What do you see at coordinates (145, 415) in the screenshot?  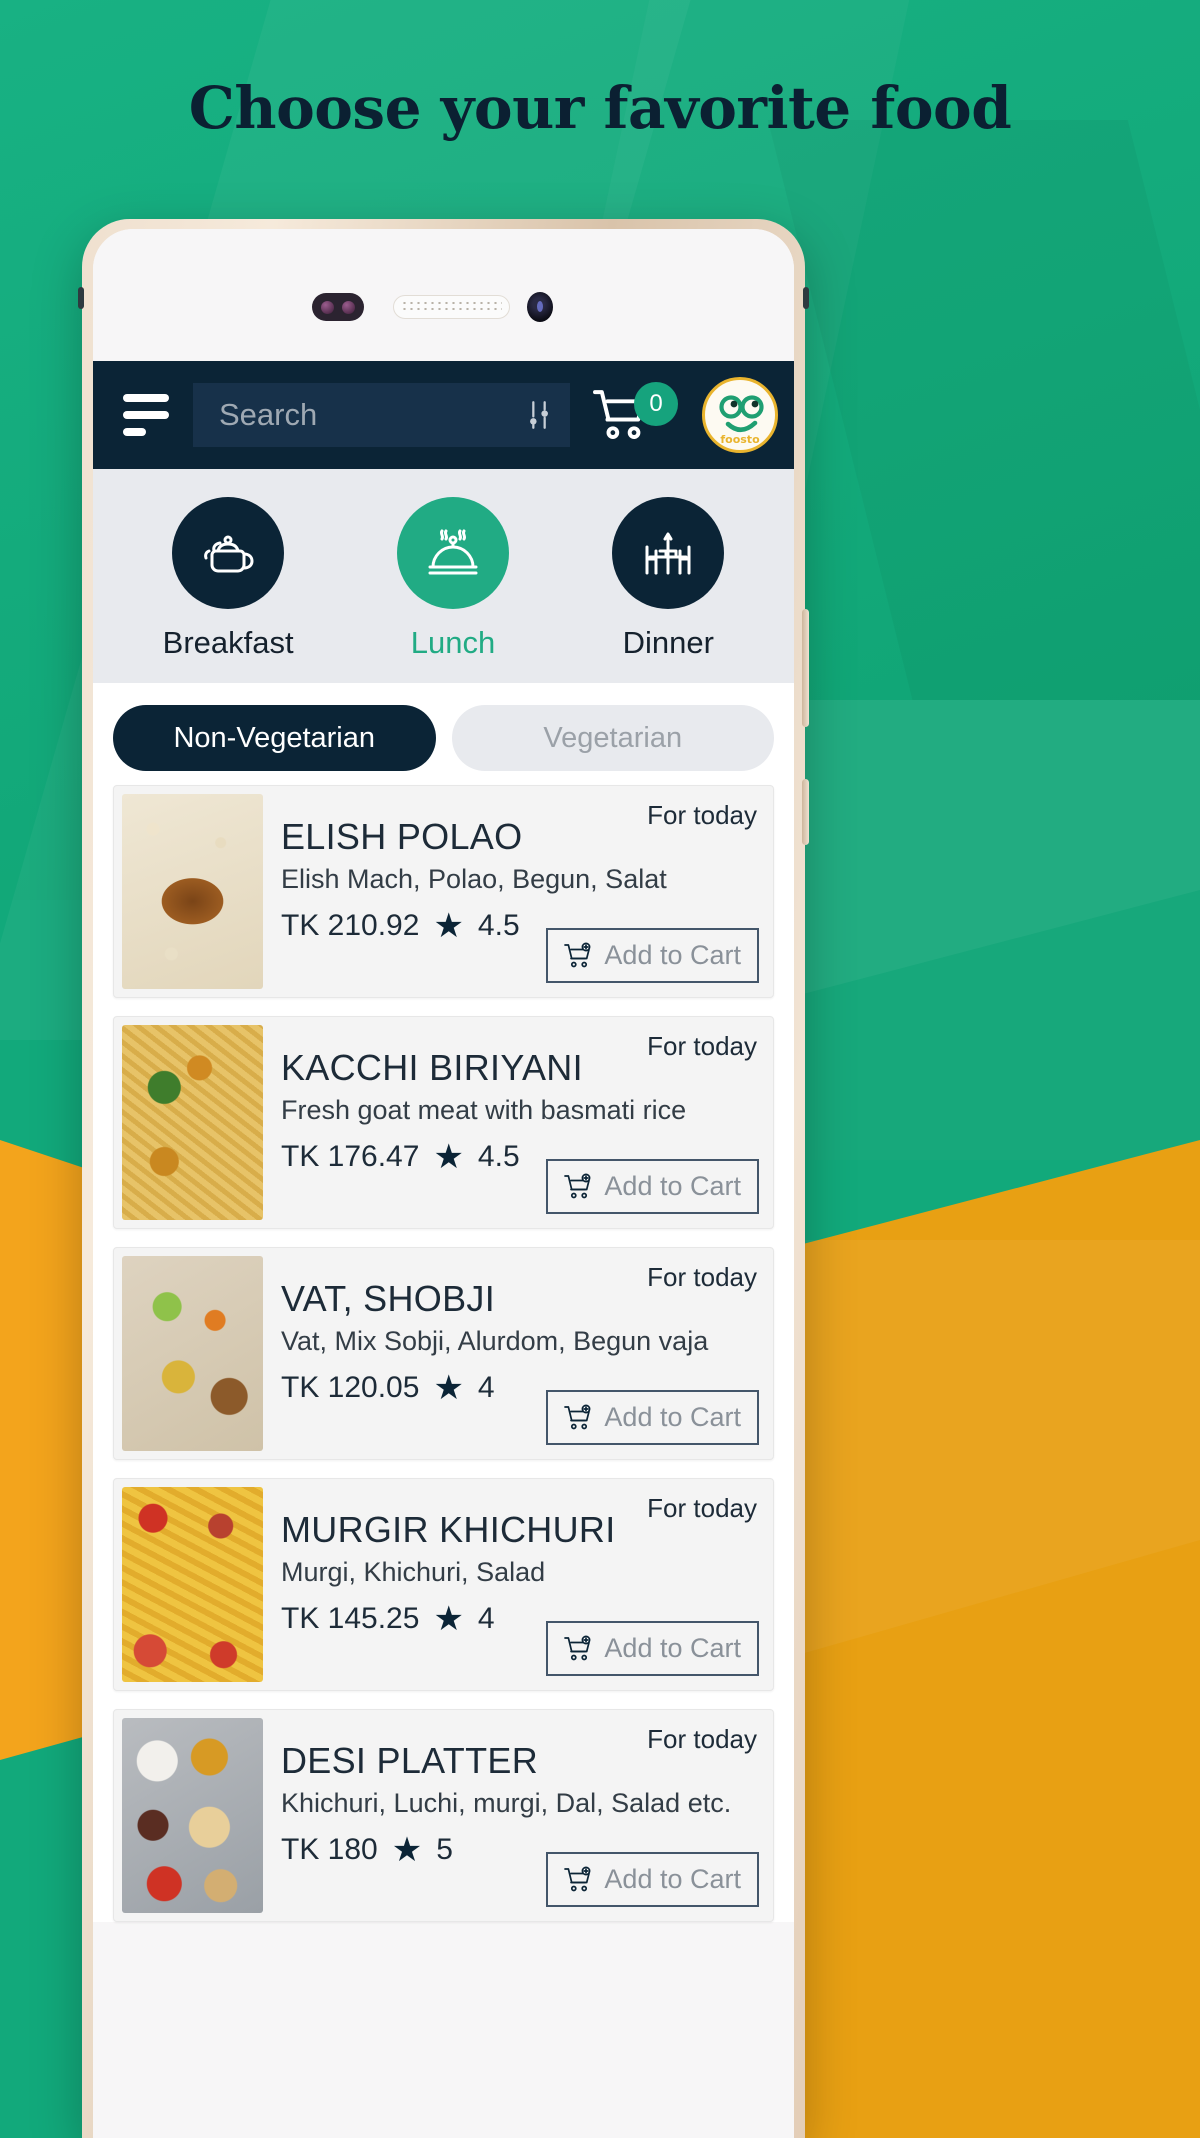 I see `hamburger-menu-icon` at bounding box center [145, 415].